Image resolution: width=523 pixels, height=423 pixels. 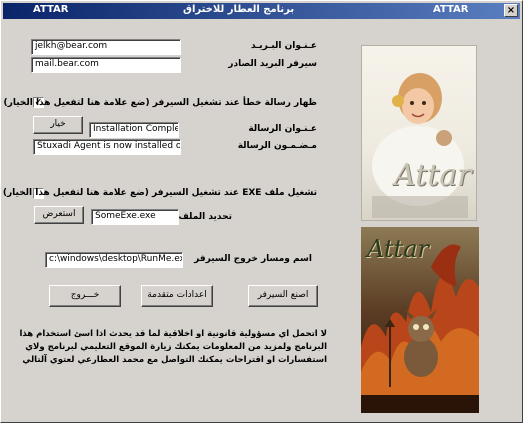 What do you see at coordinates (134, 130) in the screenshot?
I see `message-title-field: Installation Complete` at bounding box center [134, 130].